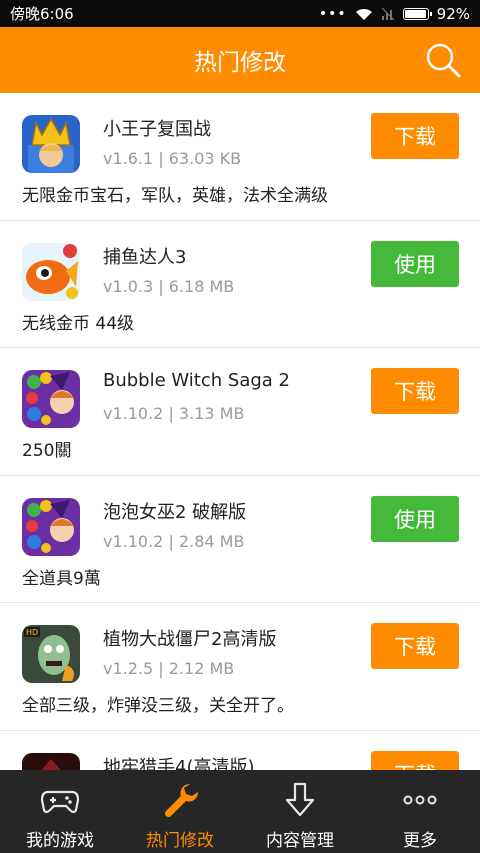 The height and width of the screenshot is (853, 480). I want to click on dungeon-hunter-app-icon, so click(51, 761).